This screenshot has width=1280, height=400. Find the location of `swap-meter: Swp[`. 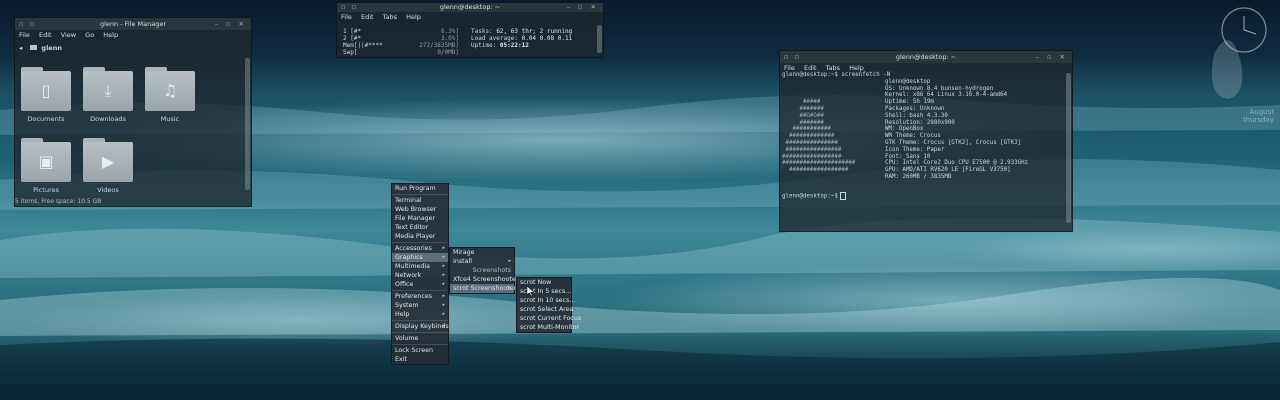

swap-meter: Swp[ is located at coordinates (350, 52).